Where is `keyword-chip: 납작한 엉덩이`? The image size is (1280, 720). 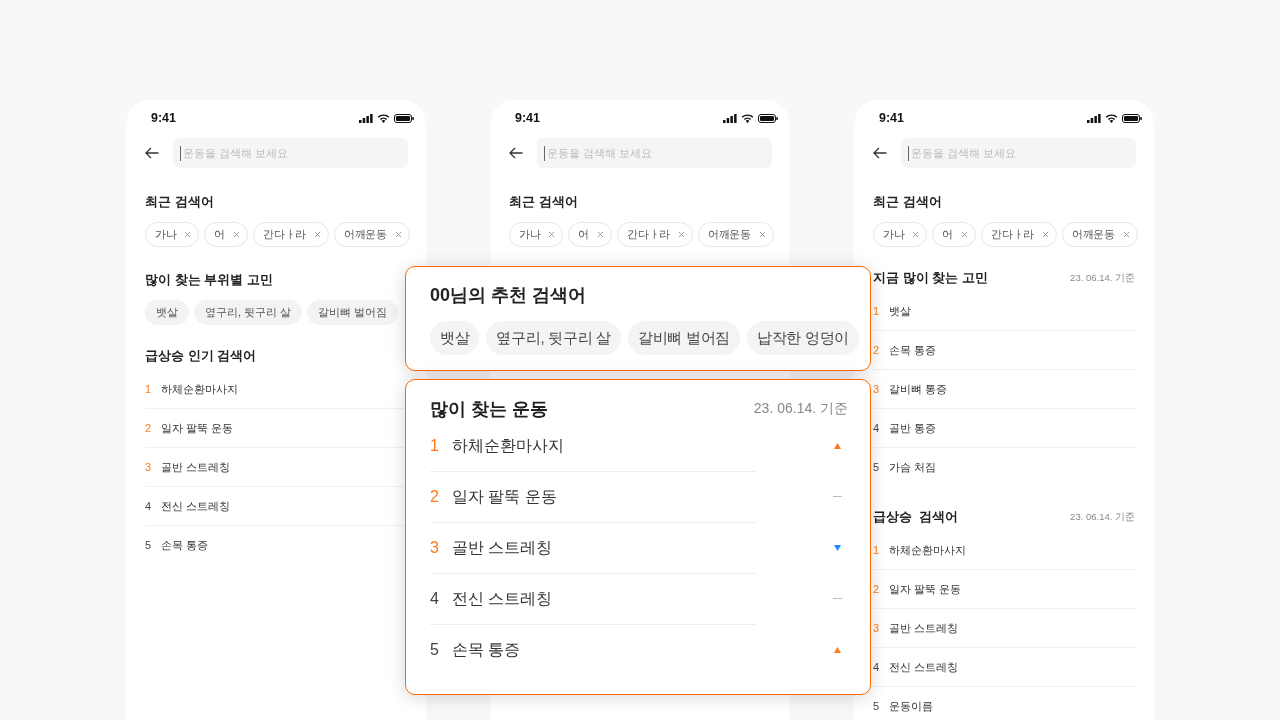
keyword-chip: 납작한 엉덩이 is located at coordinates (803, 338).